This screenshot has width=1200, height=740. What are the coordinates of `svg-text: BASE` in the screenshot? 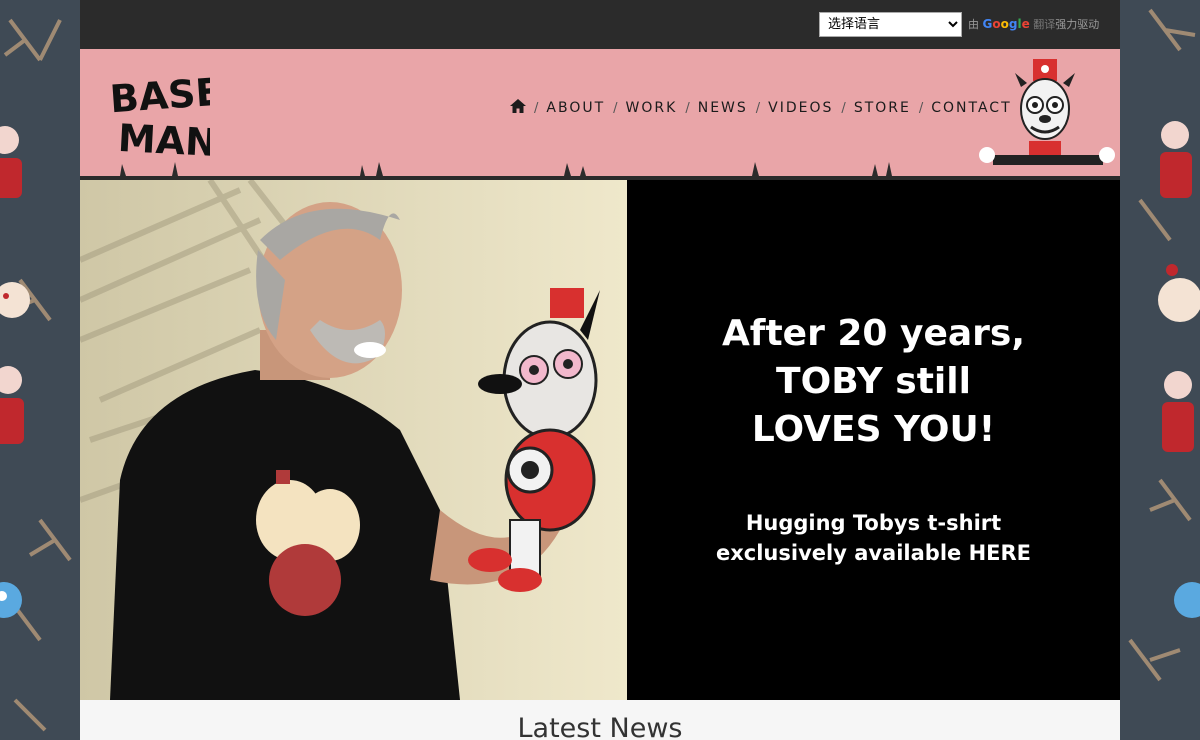 It's located at (159, 96).